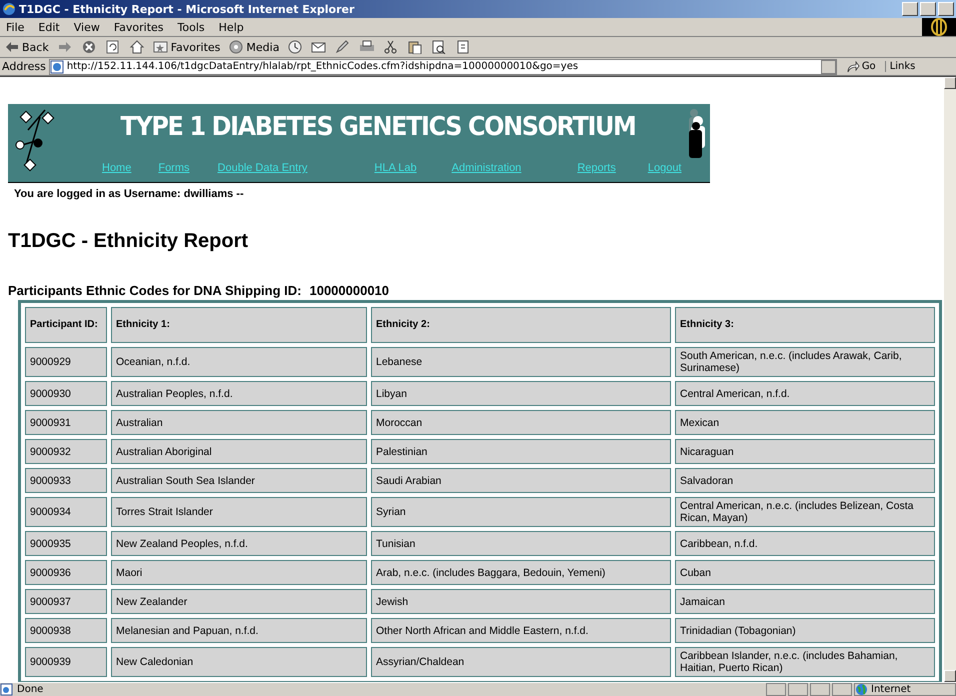 Image resolution: width=956 pixels, height=696 pixels. Describe the element at coordinates (231, 27) in the screenshot. I see `menu-item: Help` at that location.